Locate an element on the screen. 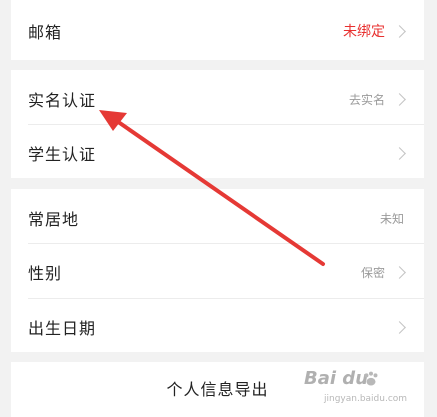  realname-status: 去实名 is located at coordinates (366, 99).